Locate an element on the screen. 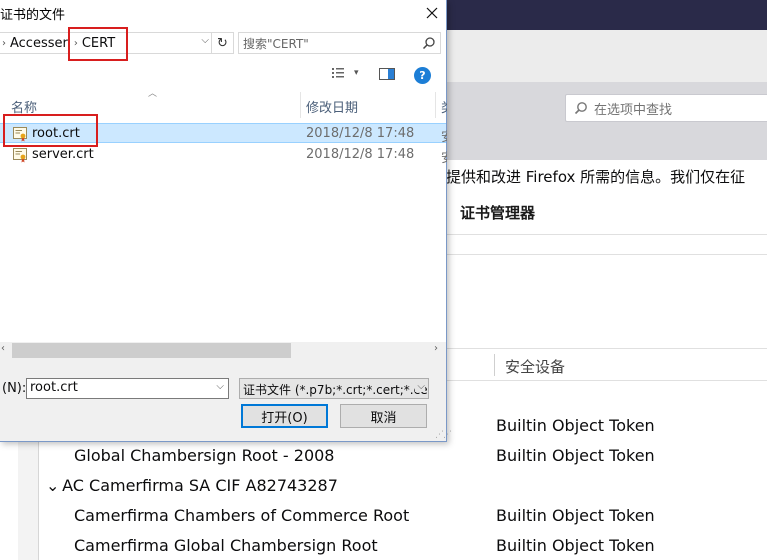 The width and height of the screenshot is (767, 560). refresh-button: ↻ is located at coordinates (223, 43).